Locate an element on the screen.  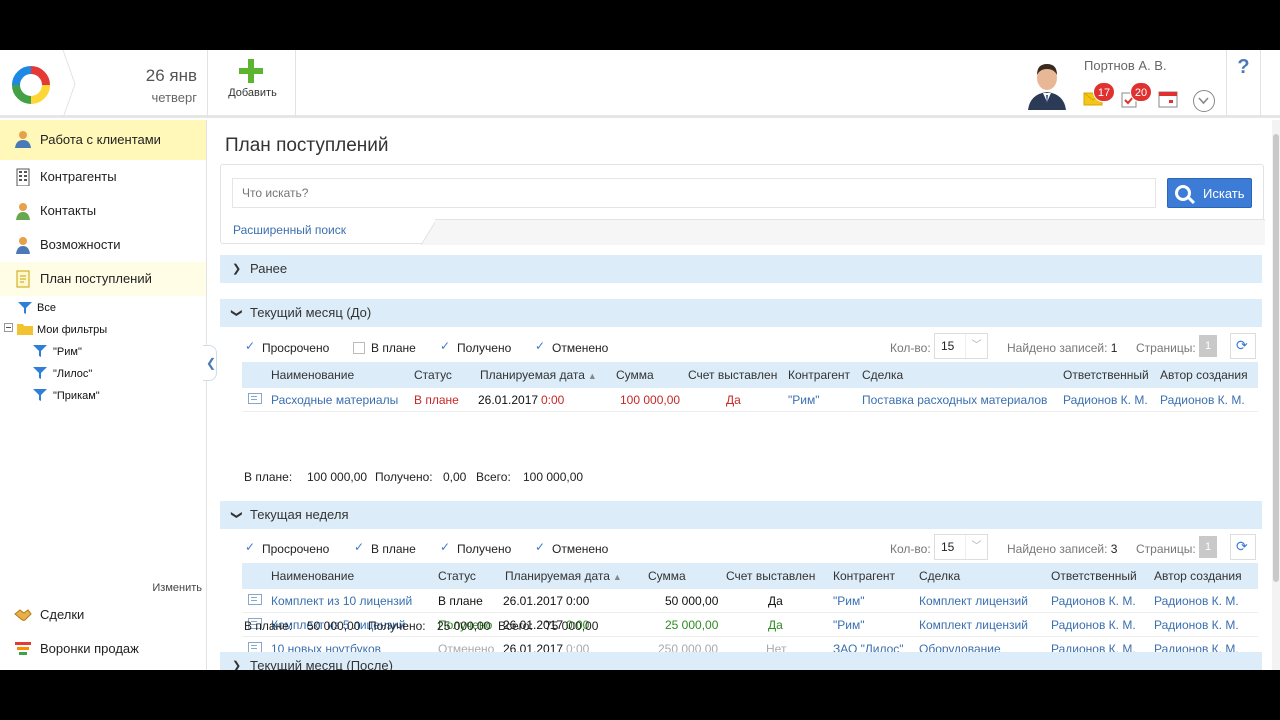
totals-received: 25 000,00 is located at coordinates (464, 626).